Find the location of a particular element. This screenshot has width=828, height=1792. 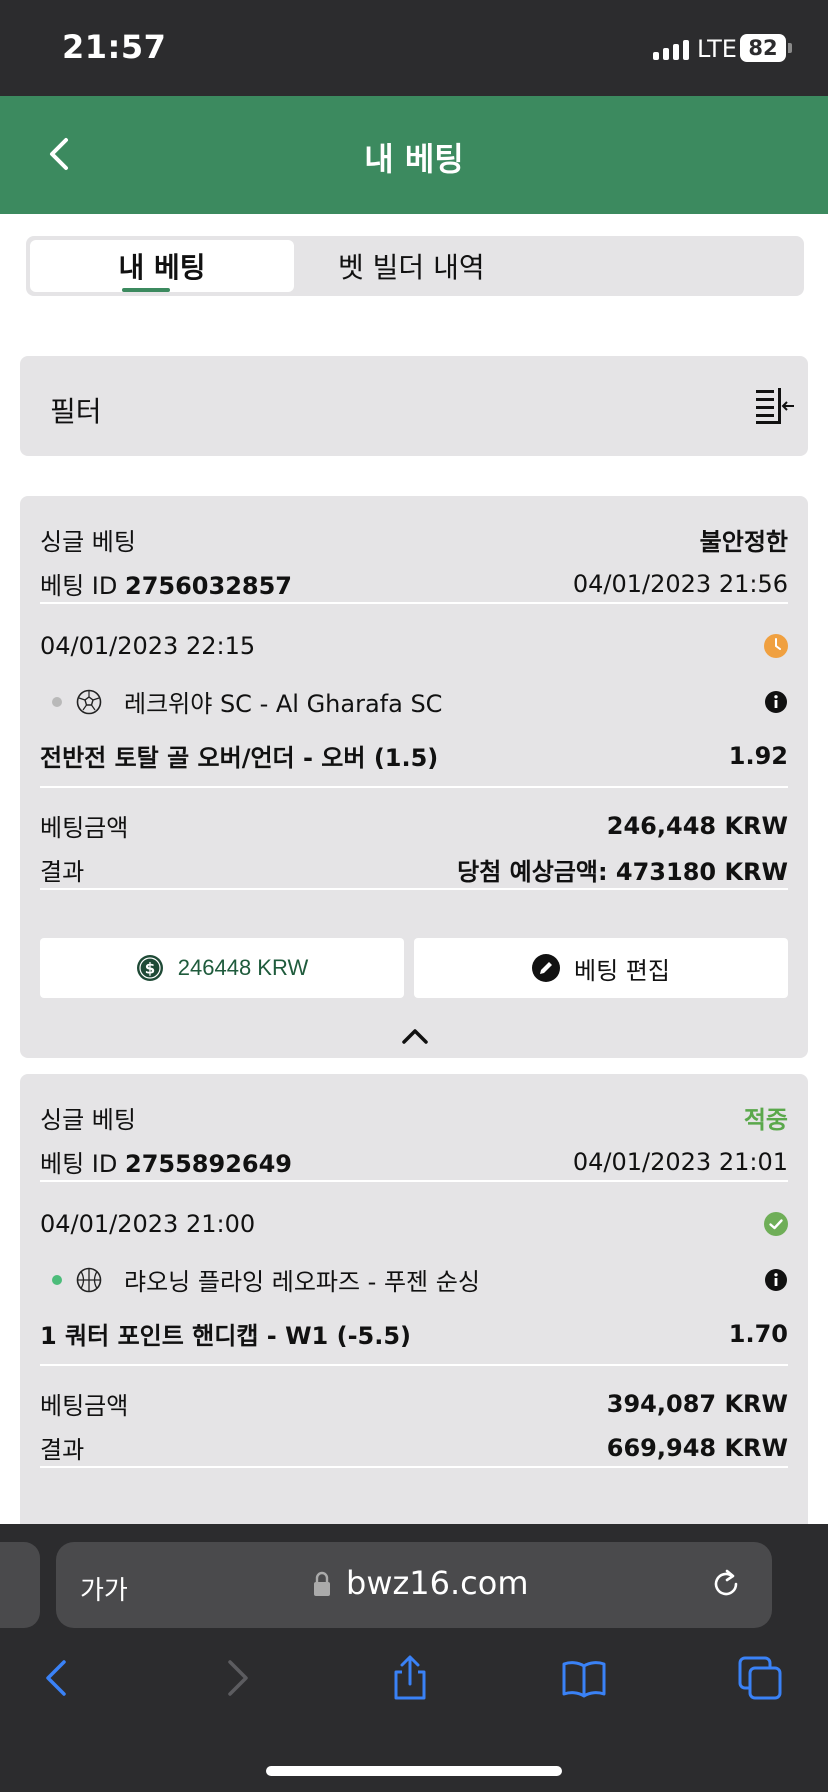

lock-icon is located at coordinates (322, 1583).